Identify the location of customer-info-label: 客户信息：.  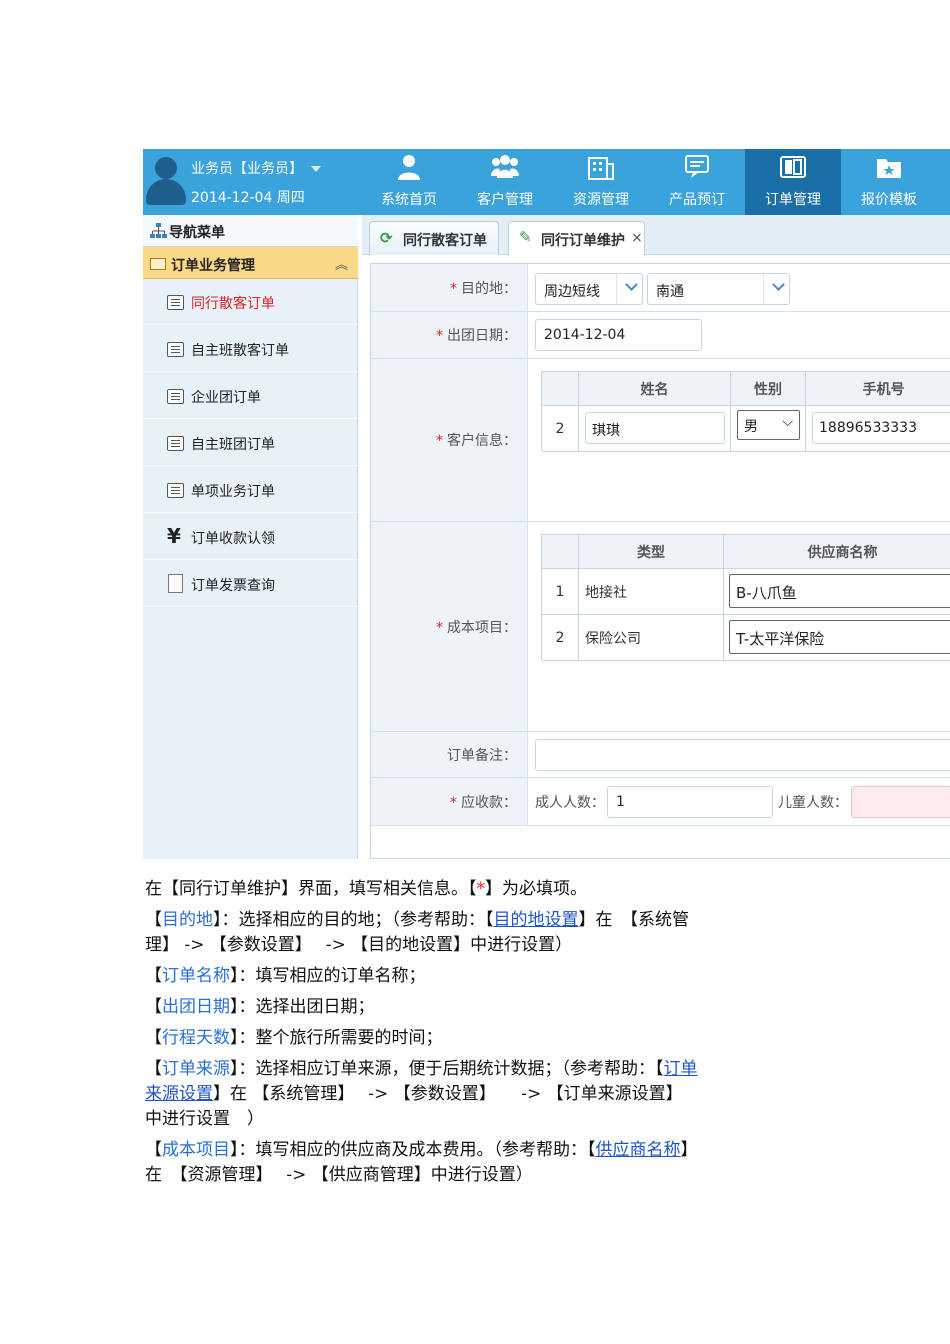
(482, 441).